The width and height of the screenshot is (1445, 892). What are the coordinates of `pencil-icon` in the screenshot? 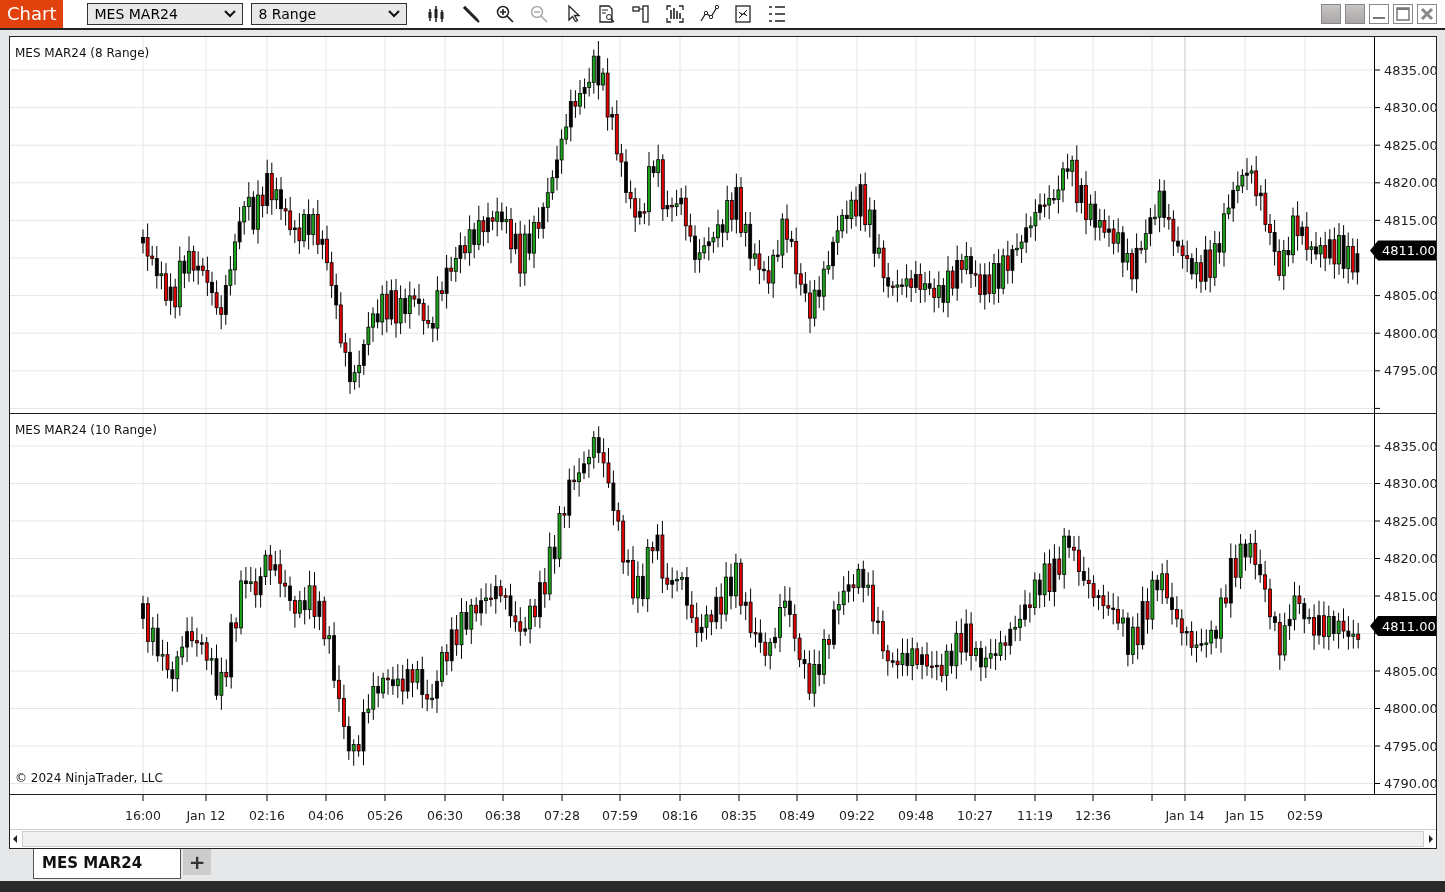 It's located at (471, 14).